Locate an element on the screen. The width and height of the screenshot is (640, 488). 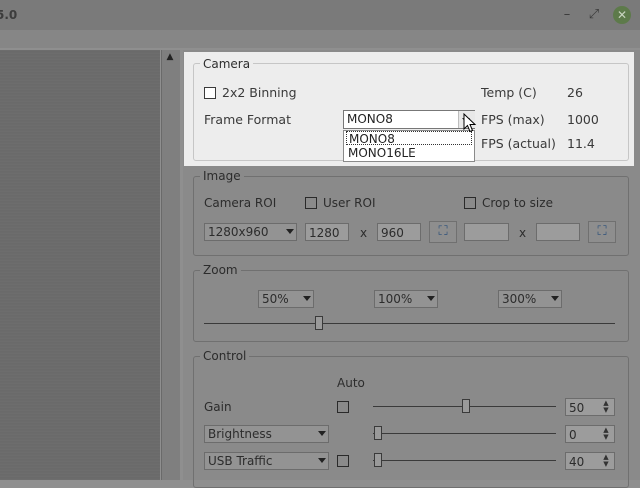
roi-select: 1280x960 is located at coordinates (250, 232).